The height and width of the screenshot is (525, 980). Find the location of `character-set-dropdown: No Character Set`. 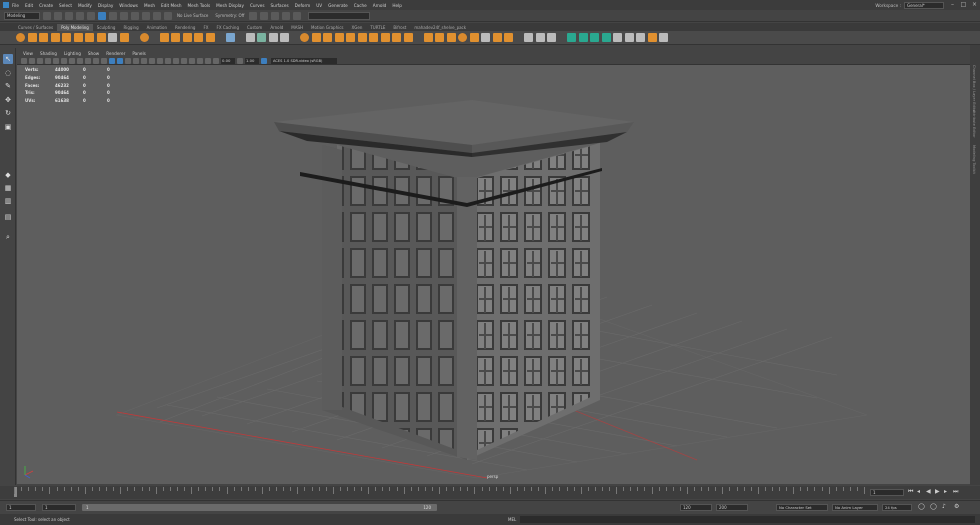

character-set-dropdown: No Character Set is located at coordinates (802, 507).